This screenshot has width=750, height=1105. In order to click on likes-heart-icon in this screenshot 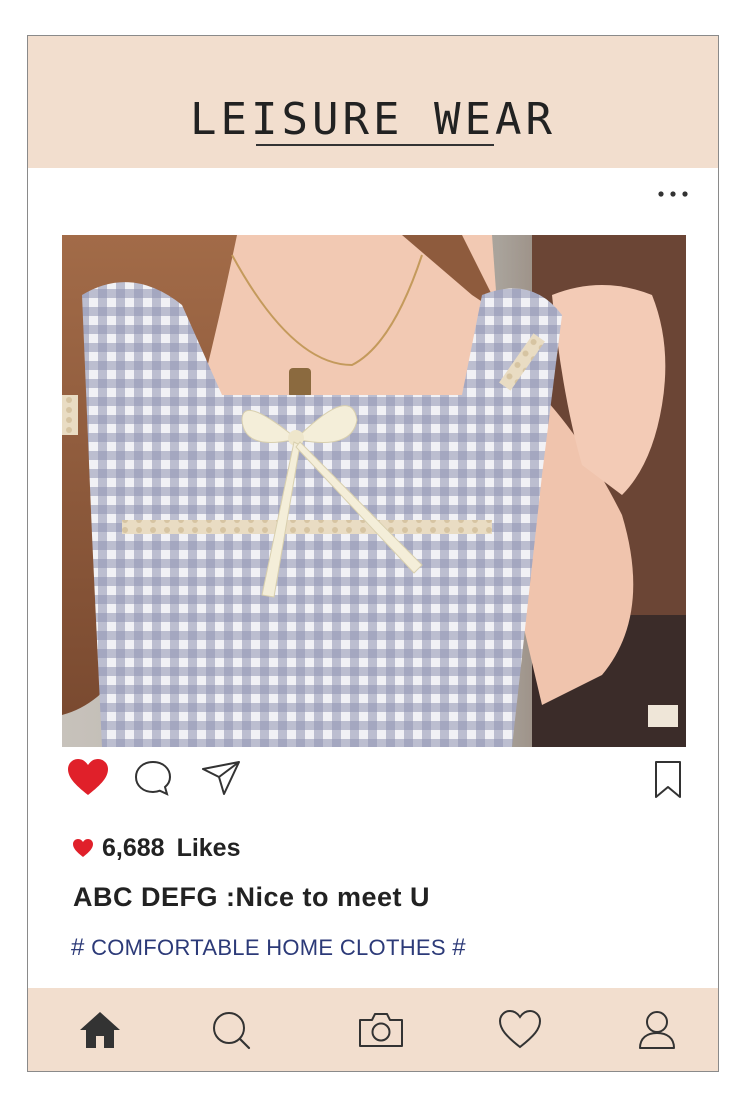, I will do `click(83, 848)`.